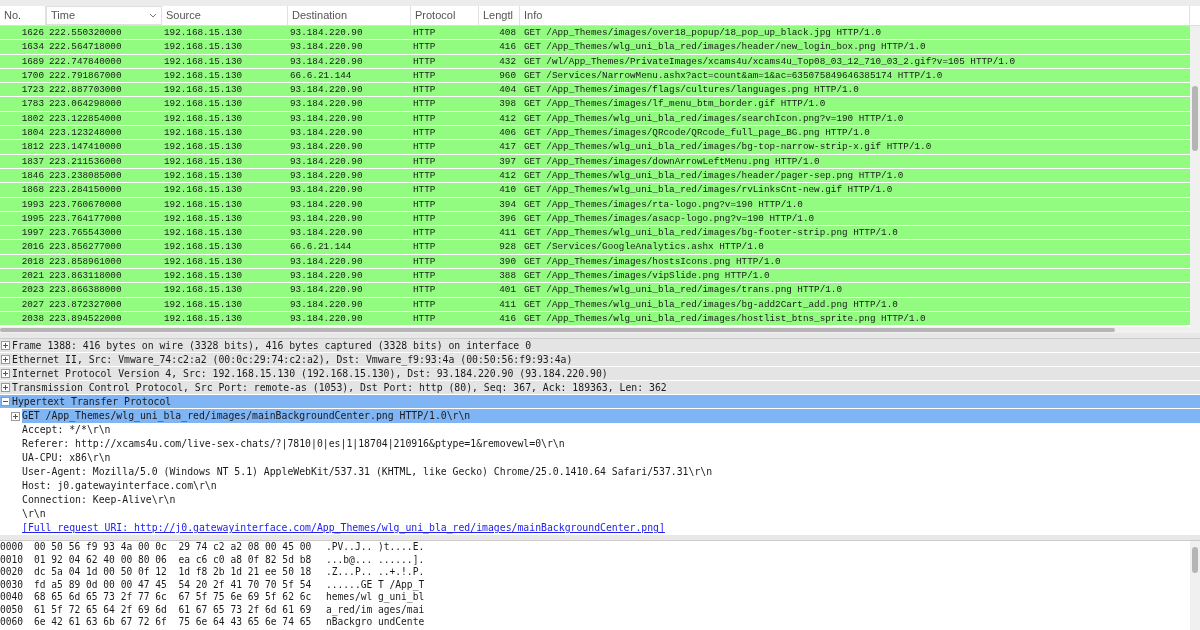  I want to click on table-cell-text: GET /wl/App_Themes/PrivateImages/xcams4u/xcams4u_Top08_03_12_710_03_2.gif?v=105 HTTP/1.0, so click(769, 61).